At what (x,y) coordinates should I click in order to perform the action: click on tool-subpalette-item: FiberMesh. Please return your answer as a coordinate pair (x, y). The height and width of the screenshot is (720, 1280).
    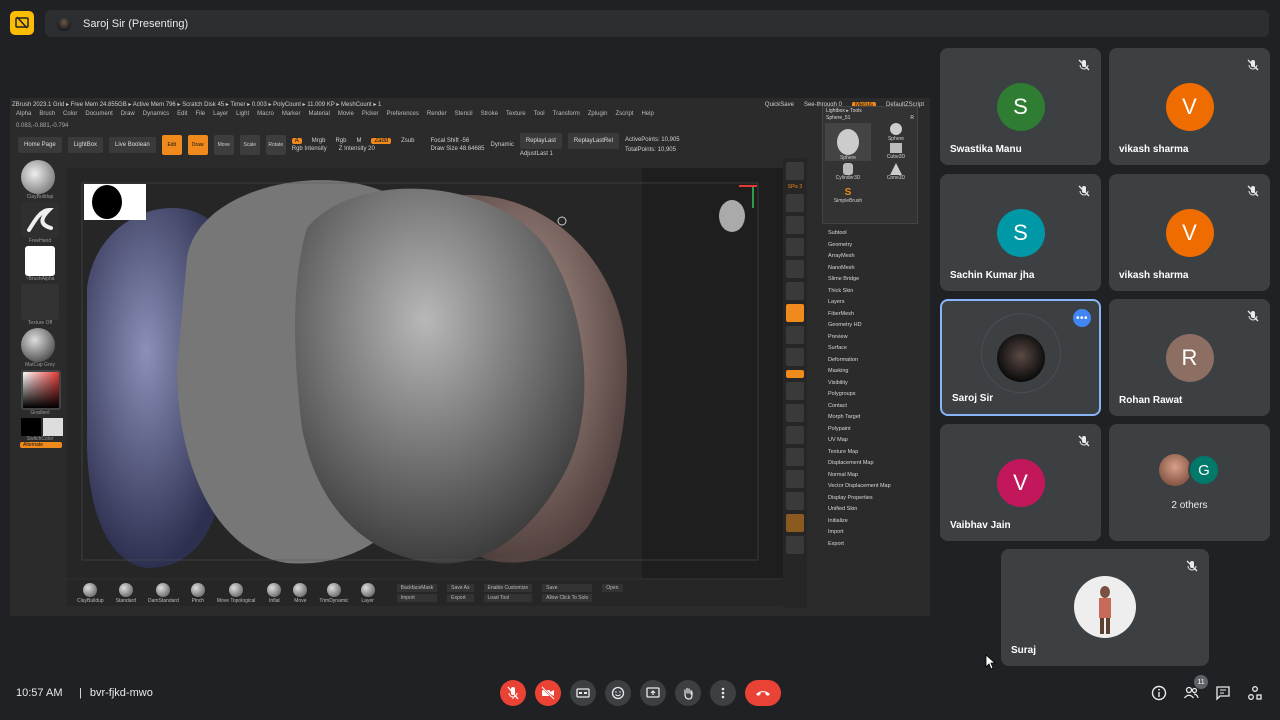
    Looking at the image, I should click on (859, 315).